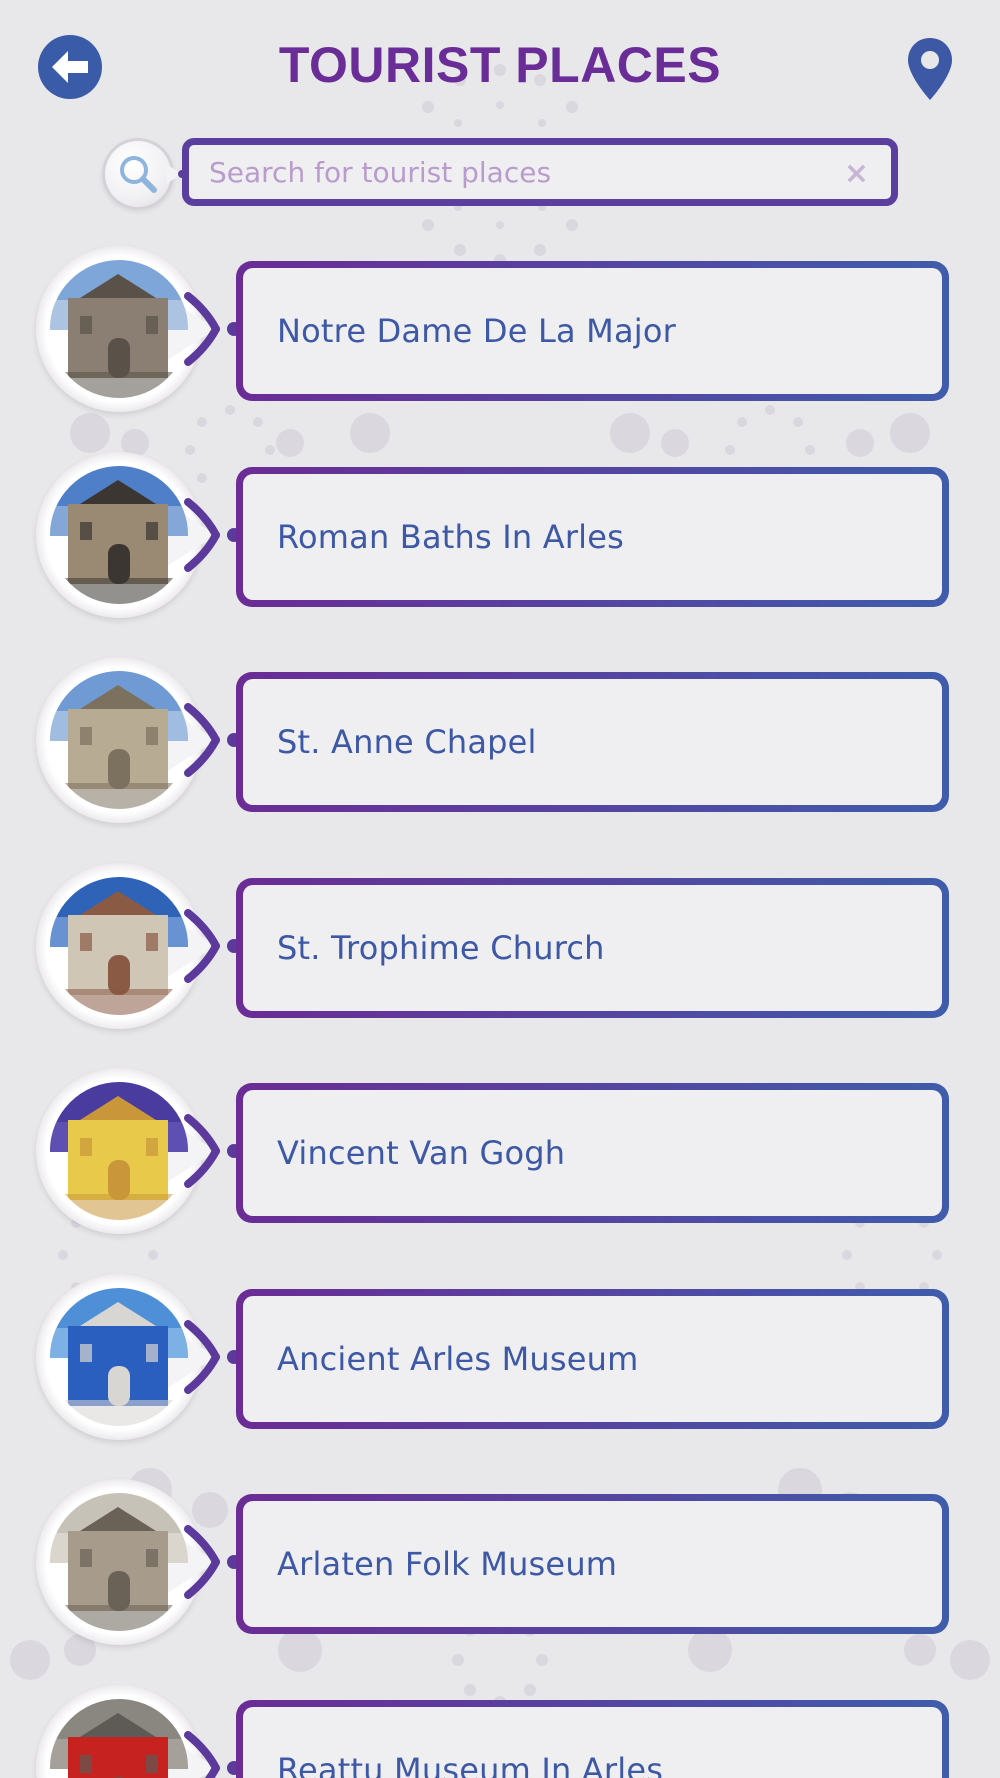  I want to click on list-item: St. Trophime Church, so click(500, 946).